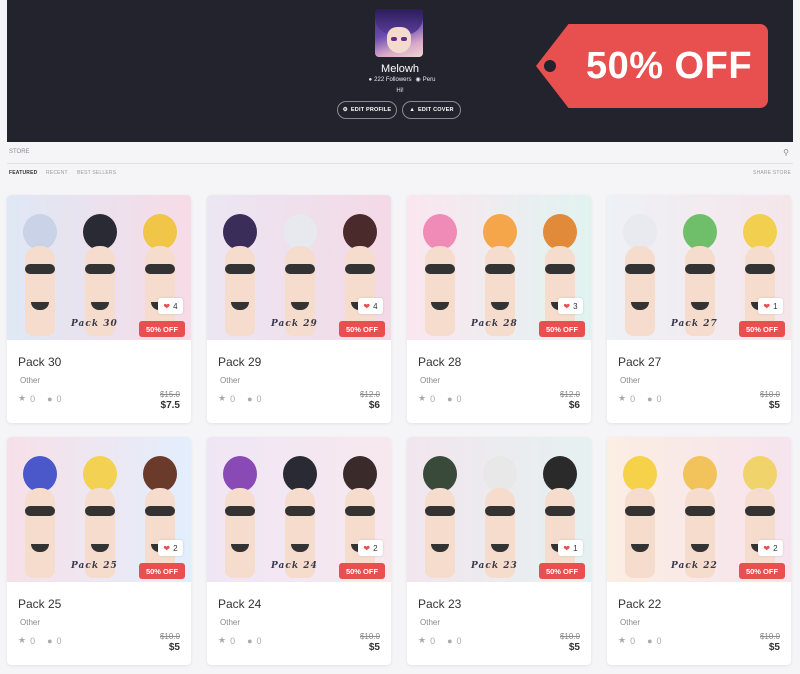 This screenshot has width=800, height=674. Describe the element at coordinates (786, 152) in the screenshot. I see `search-icon: ⚲` at that location.